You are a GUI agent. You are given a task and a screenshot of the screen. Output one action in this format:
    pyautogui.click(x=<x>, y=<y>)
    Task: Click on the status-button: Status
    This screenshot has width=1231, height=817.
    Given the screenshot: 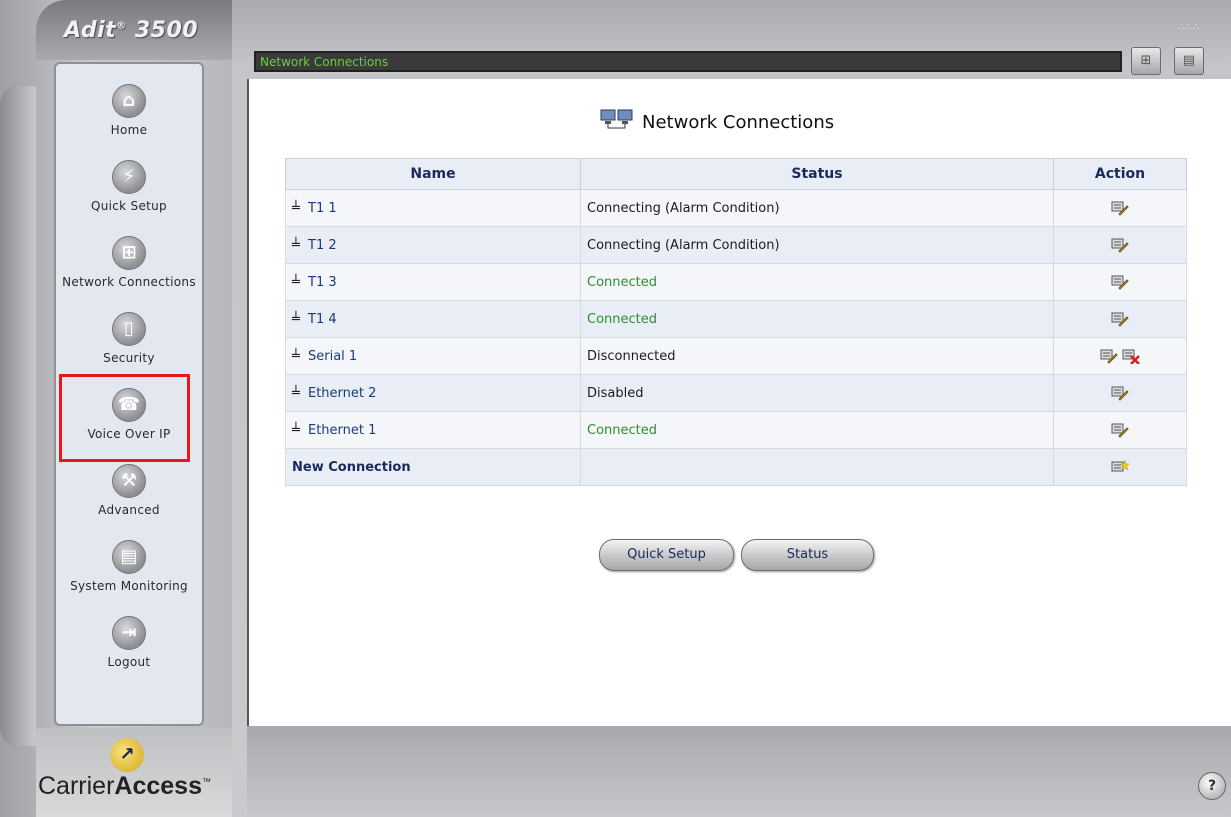 What is the action you would take?
    pyautogui.click(x=807, y=555)
    